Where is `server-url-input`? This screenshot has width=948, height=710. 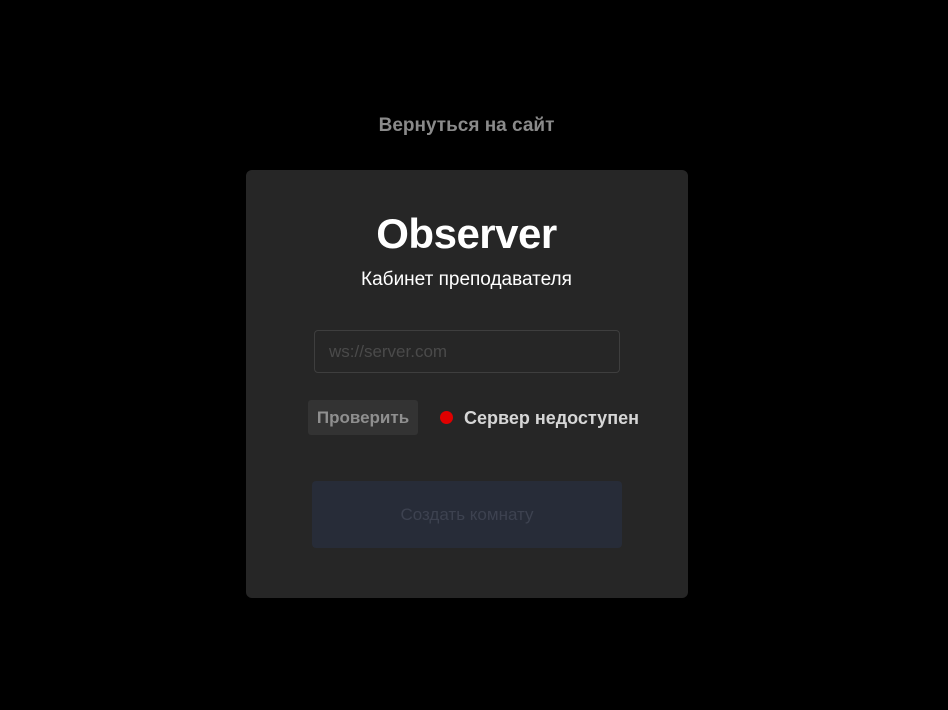 server-url-input is located at coordinates (467, 351).